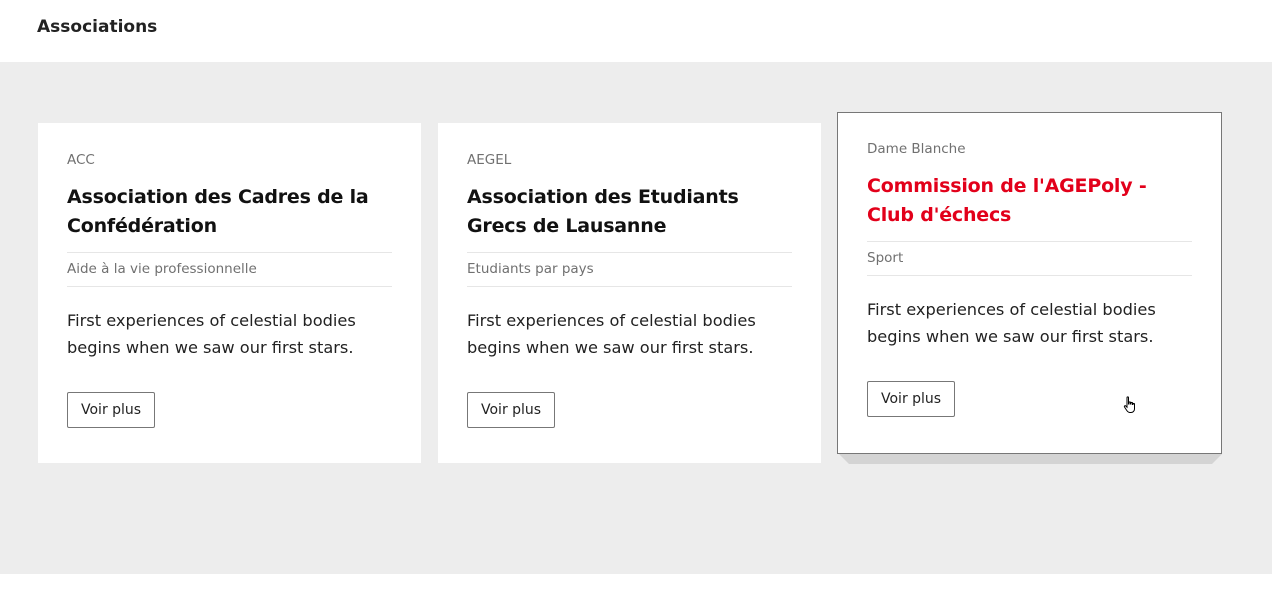 The height and width of the screenshot is (593, 1272). What do you see at coordinates (916, 149) in the screenshot?
I see `card-abbreviation: Dame Blanche` at bounding box center [916, 149].